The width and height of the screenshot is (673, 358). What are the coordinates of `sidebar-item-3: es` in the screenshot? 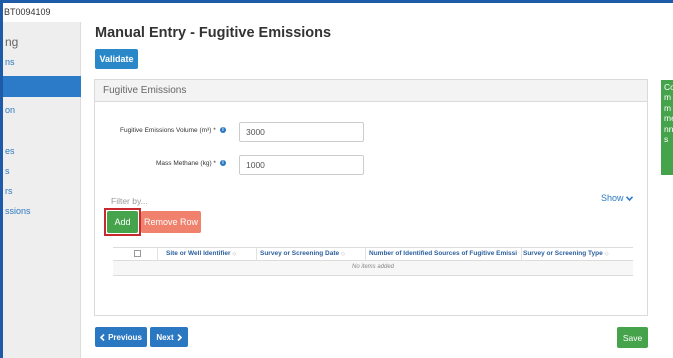 It's located at (10, 151).